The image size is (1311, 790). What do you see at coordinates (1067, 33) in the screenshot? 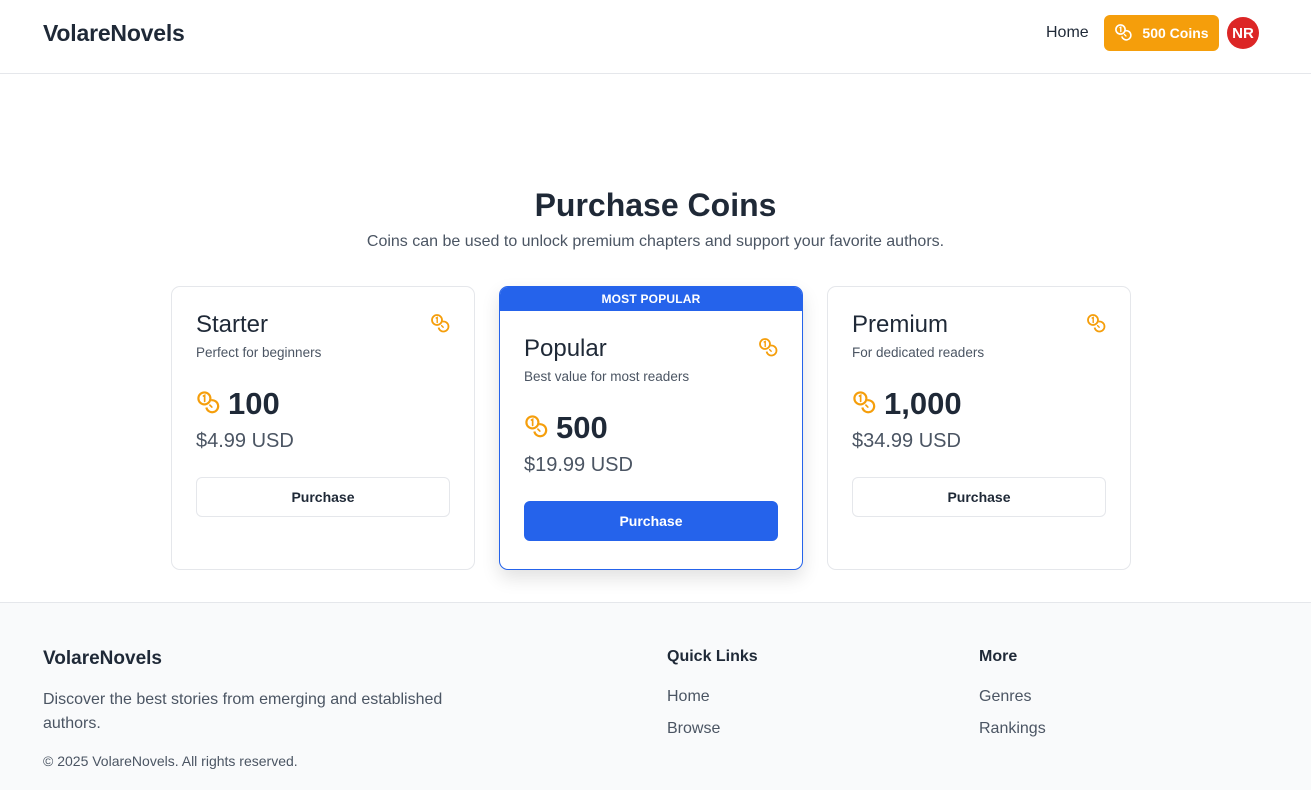
I see `nav-home-link: Home` at bounding box center [1067, 33].